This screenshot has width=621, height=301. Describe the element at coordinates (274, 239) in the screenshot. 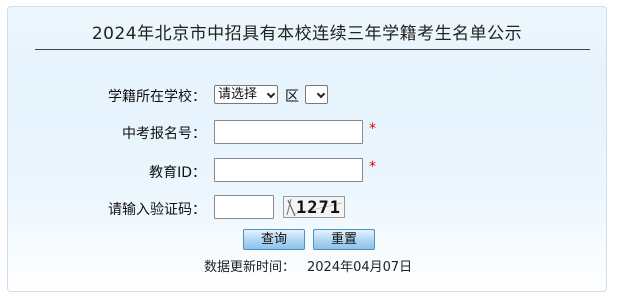

I see `query-button: 查询` at that location.